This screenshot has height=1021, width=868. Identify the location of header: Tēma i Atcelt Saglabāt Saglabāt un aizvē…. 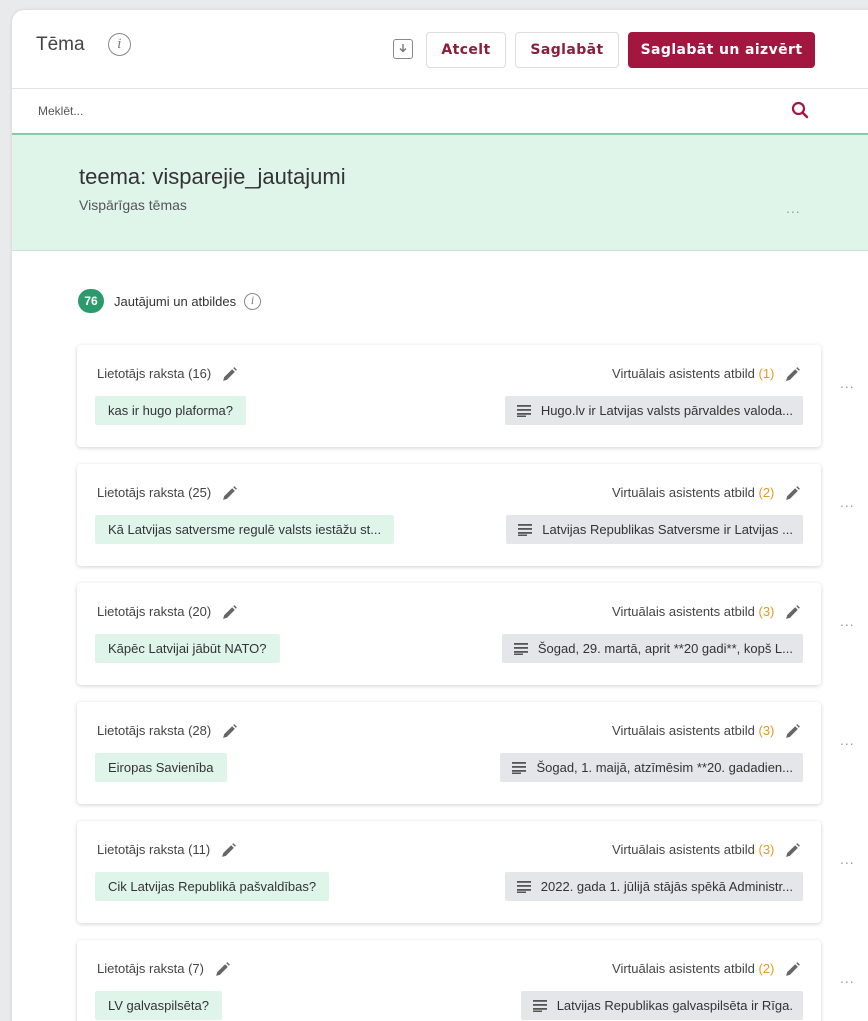
(440, 49).